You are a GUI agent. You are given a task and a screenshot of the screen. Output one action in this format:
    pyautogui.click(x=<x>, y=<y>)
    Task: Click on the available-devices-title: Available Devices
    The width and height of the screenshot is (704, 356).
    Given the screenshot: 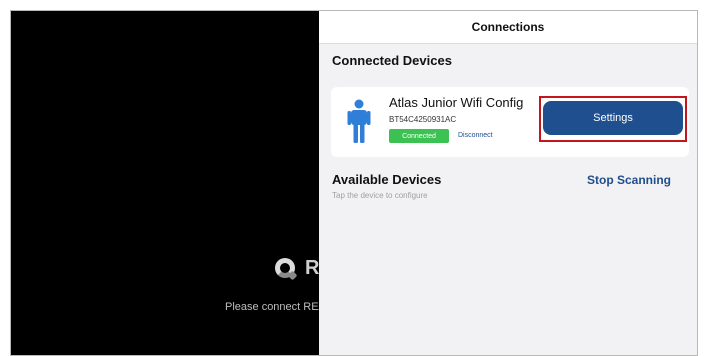 What is the action you would take?
    pyautogui.click(x=387, y=179)
    